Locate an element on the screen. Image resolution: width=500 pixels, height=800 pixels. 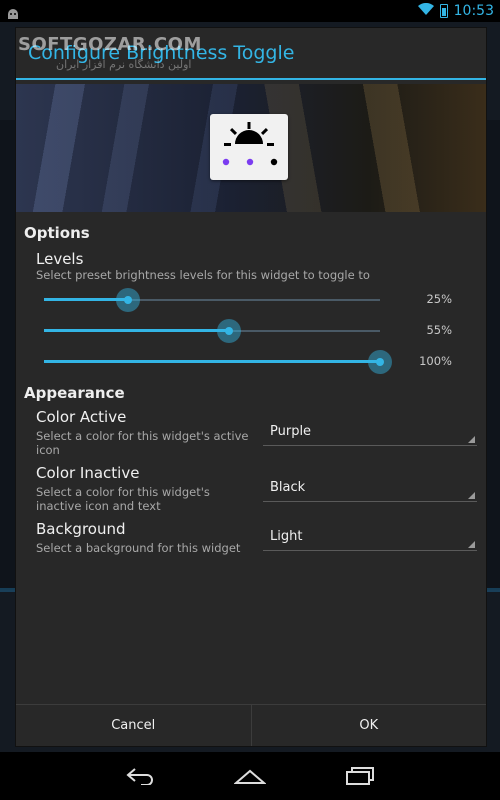
recent-apps-icon is located at coordinates (360, 776).